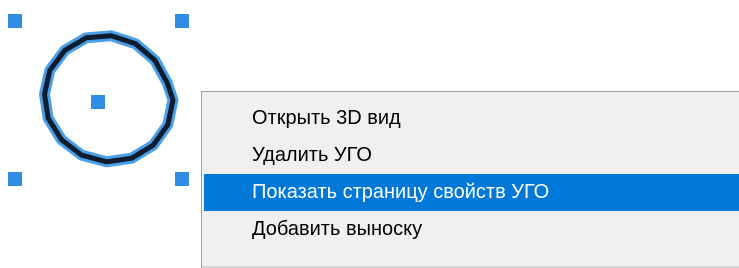  Describe the element at coordinates (337, 229) in the screenshot. I see `menu-item-label: Добавить выноску` at that location.